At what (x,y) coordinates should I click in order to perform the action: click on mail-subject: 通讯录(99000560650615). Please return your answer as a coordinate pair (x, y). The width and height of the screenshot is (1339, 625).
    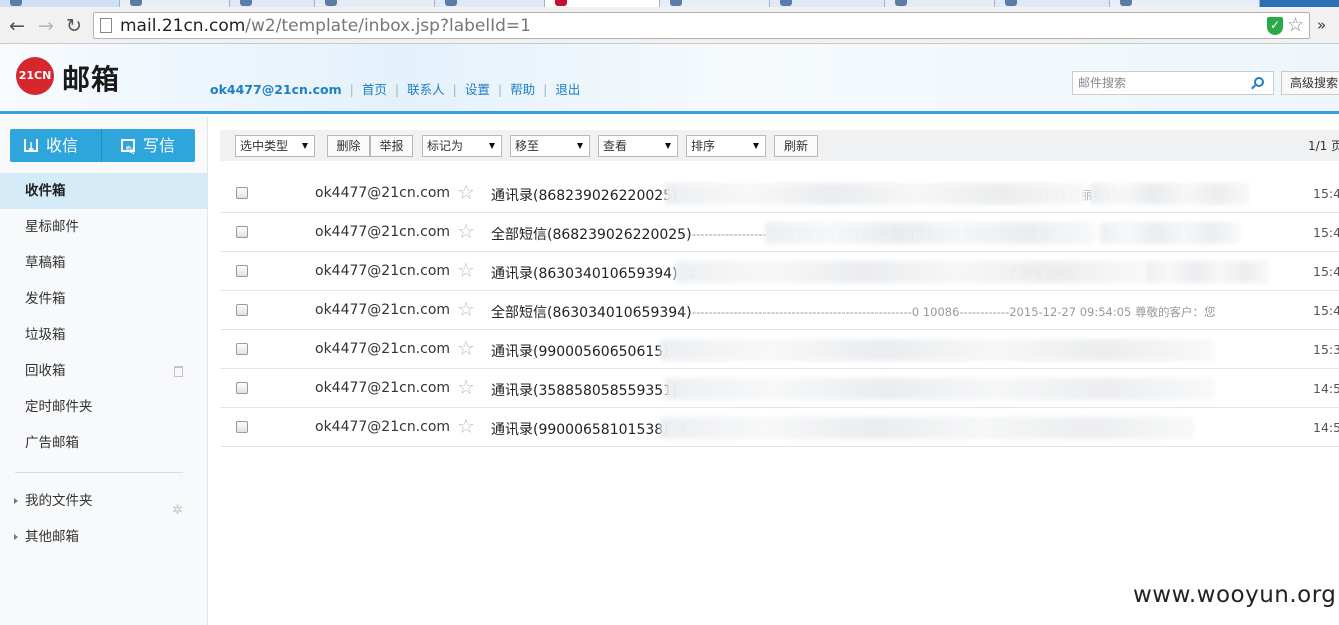
    Looking at the image, I should click on (580, 351).